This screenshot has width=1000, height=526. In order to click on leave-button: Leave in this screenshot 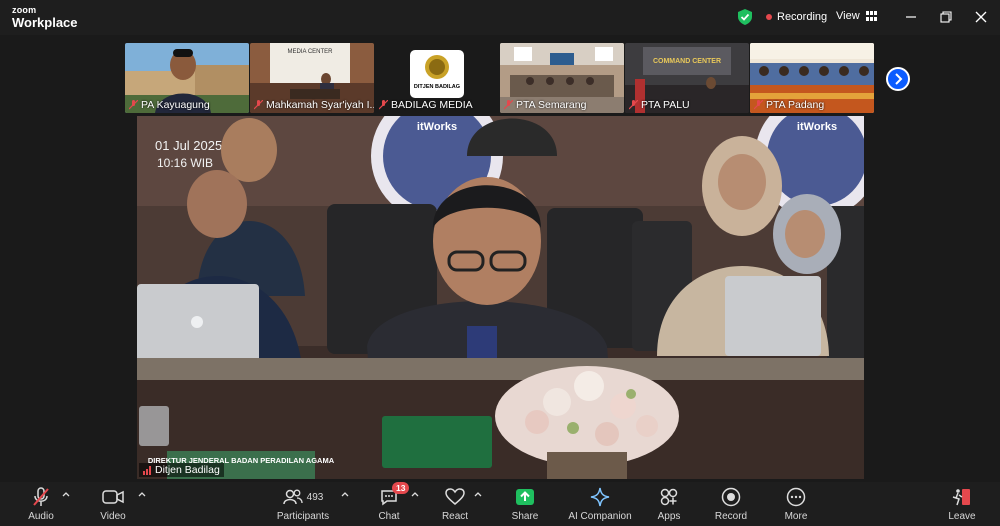, I will do `click(962, 504)`.